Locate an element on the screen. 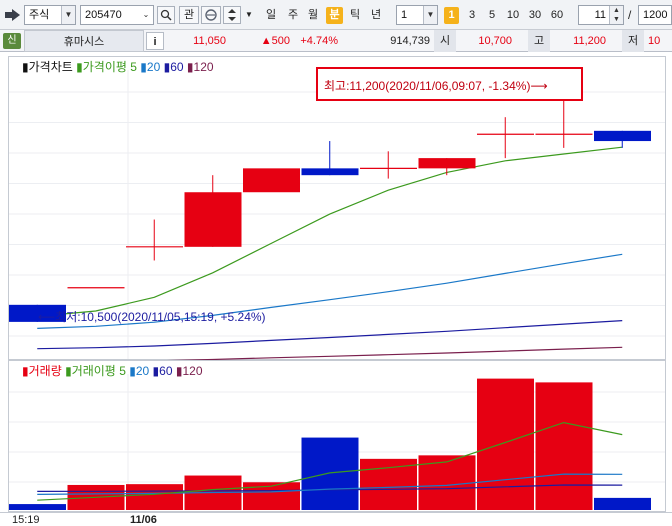  credit-badge: 신 is located at coordinates (12, 41).